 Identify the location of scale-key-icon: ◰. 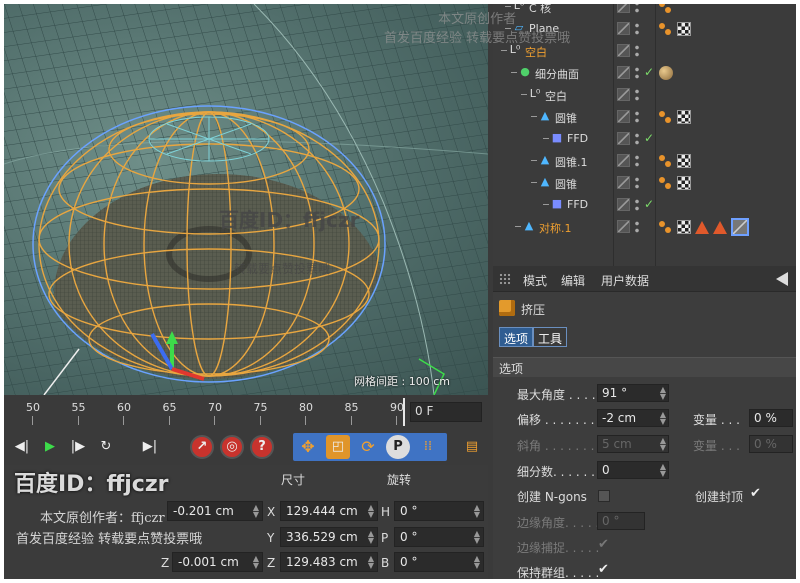
(338, 447).